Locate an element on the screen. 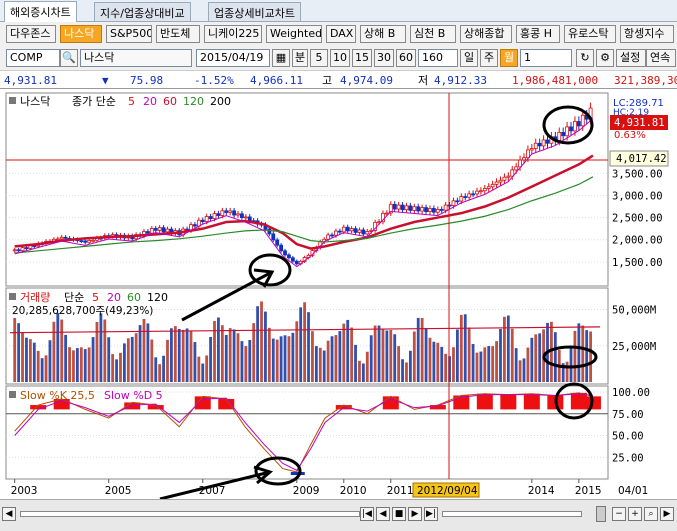  volume-ma-label: 단순 is located at coordinates (74, 297).